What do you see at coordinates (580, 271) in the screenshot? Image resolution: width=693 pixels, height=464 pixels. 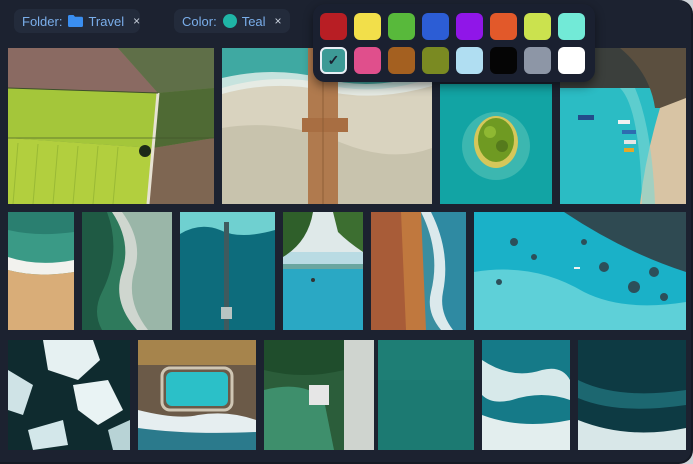 I see `photo-reef-lagoon` at bounding box center [580, 271].